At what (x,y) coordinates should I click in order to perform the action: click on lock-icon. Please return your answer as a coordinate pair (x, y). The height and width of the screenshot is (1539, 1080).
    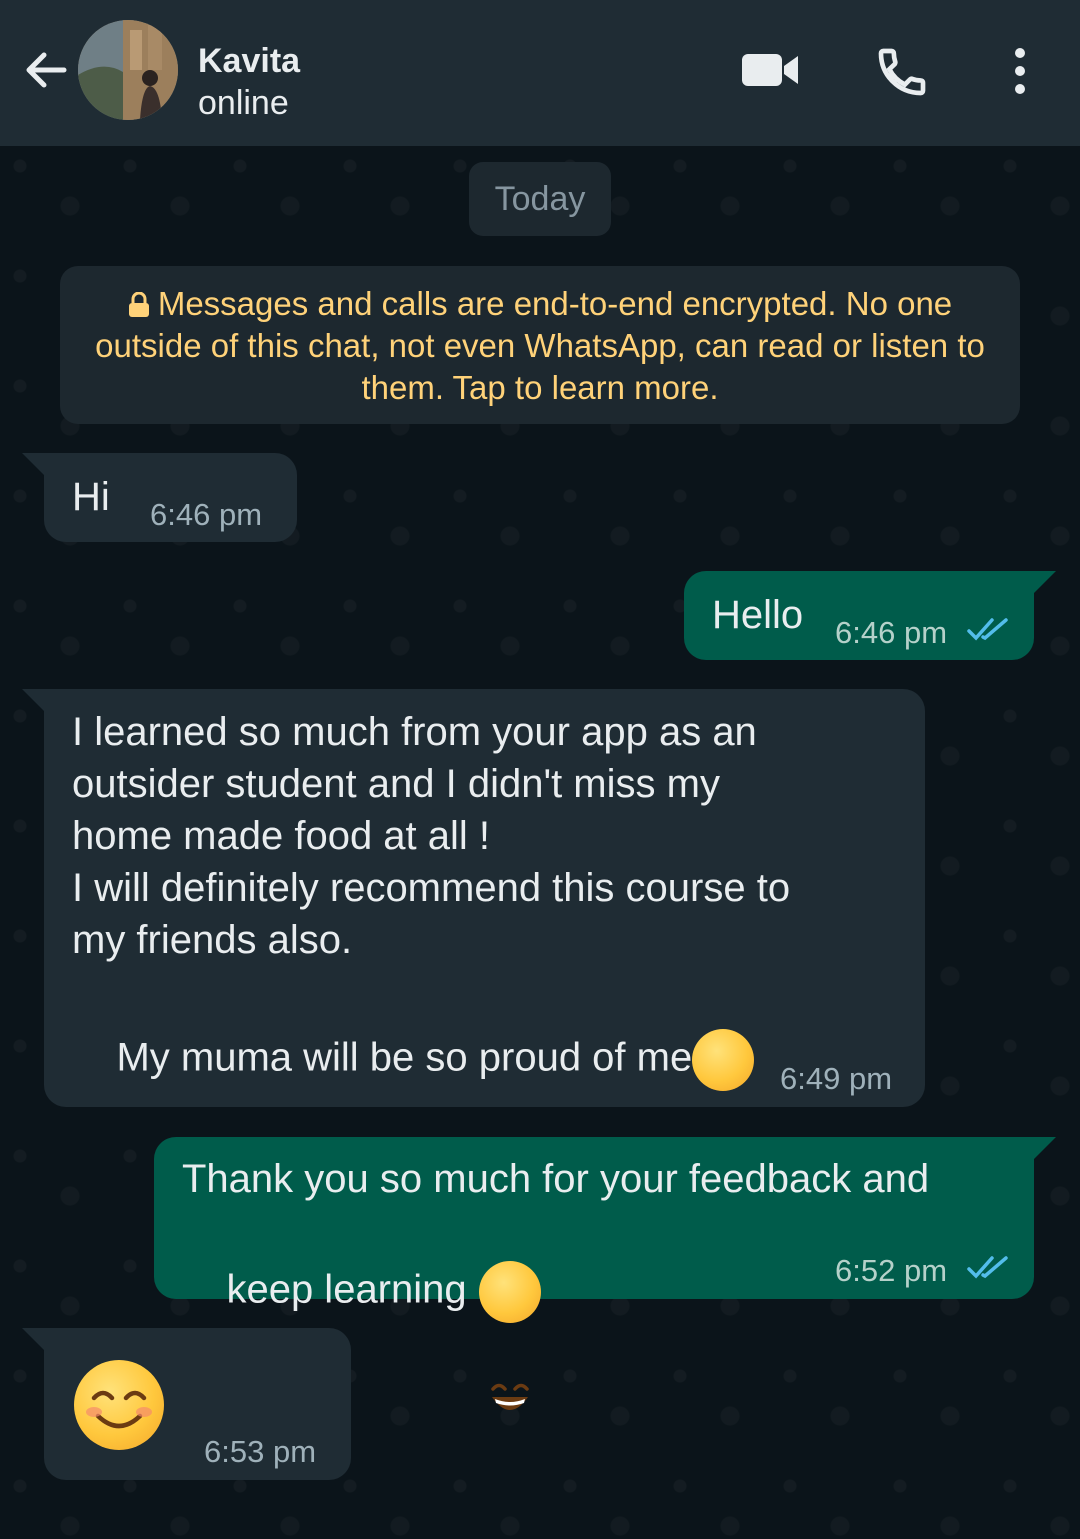
    Looking at the image, I should click on (138, 304).